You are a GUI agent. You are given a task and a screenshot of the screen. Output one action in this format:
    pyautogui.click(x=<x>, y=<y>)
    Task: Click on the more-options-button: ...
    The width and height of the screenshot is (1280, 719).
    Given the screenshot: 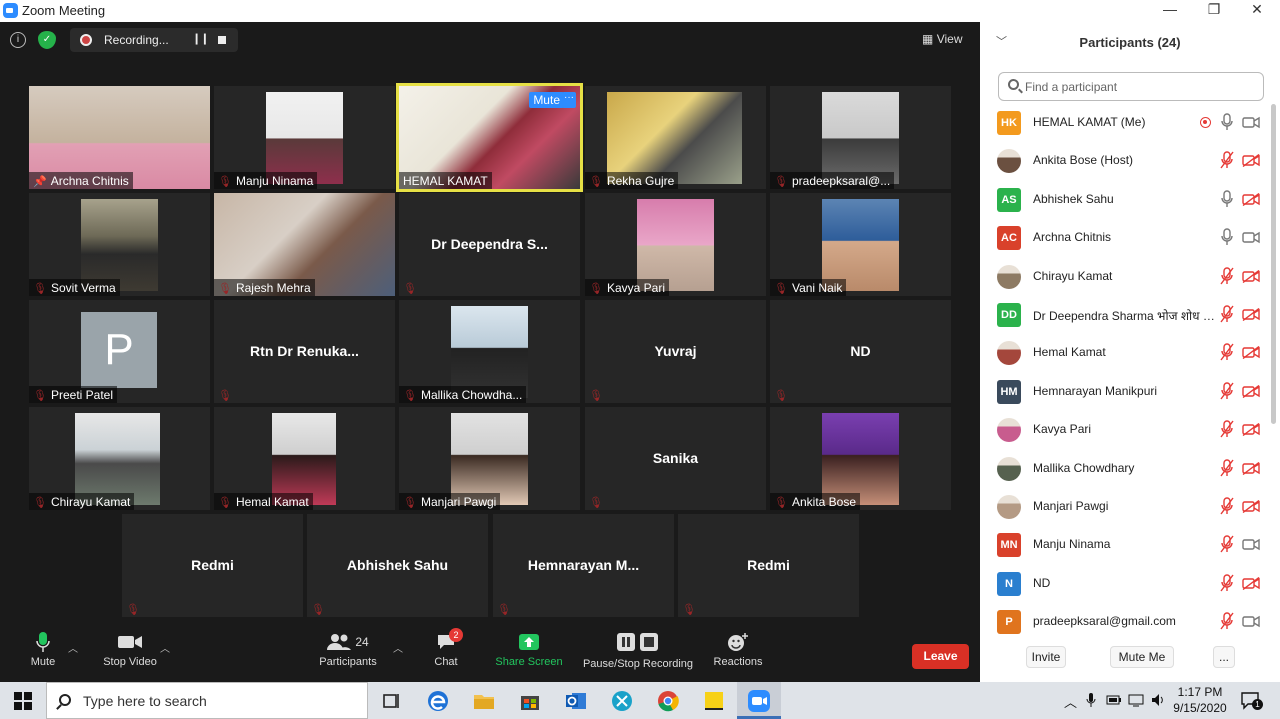 What is the action you would take?
    pyautogui.click(x=1224, y=657)
    